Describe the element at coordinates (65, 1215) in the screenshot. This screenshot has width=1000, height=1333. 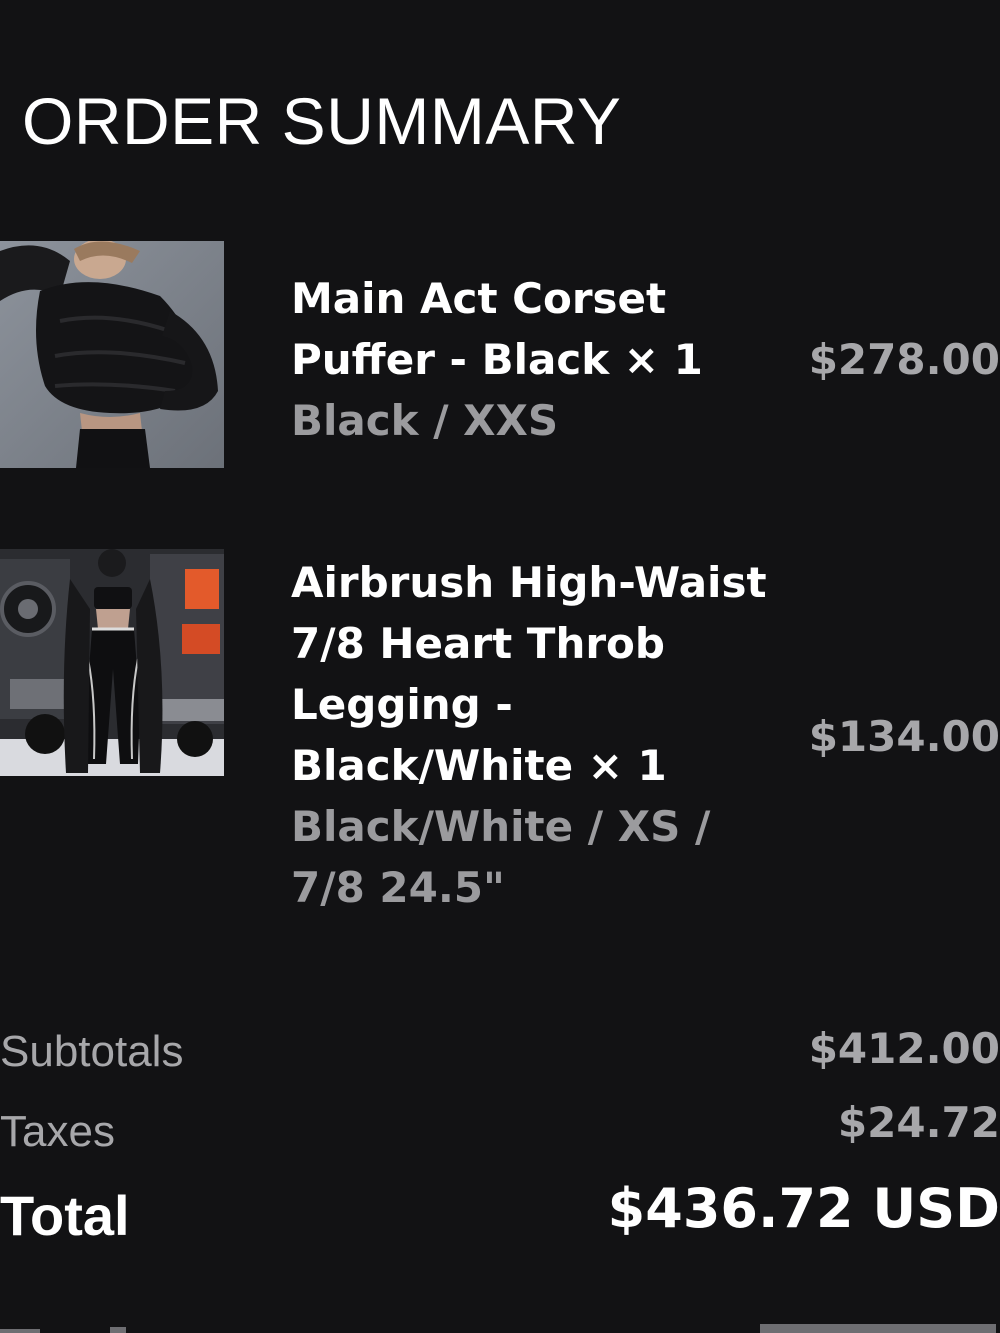
I see `total-label: Total` at that location.